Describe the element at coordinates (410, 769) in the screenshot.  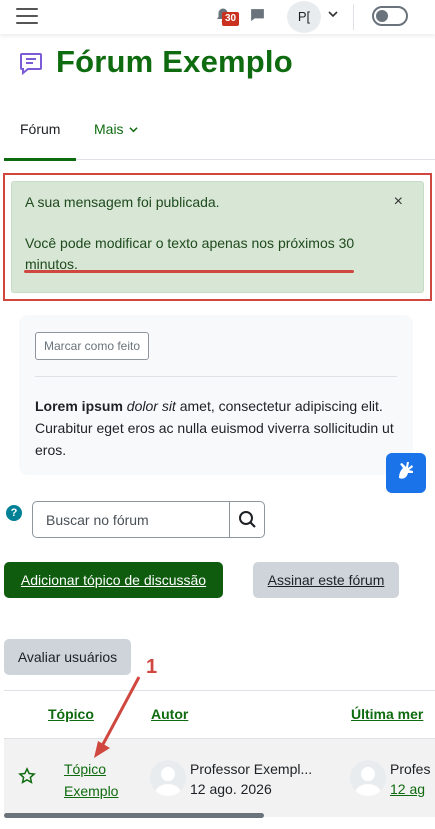
I see `last-post-author: Profes` at that location.